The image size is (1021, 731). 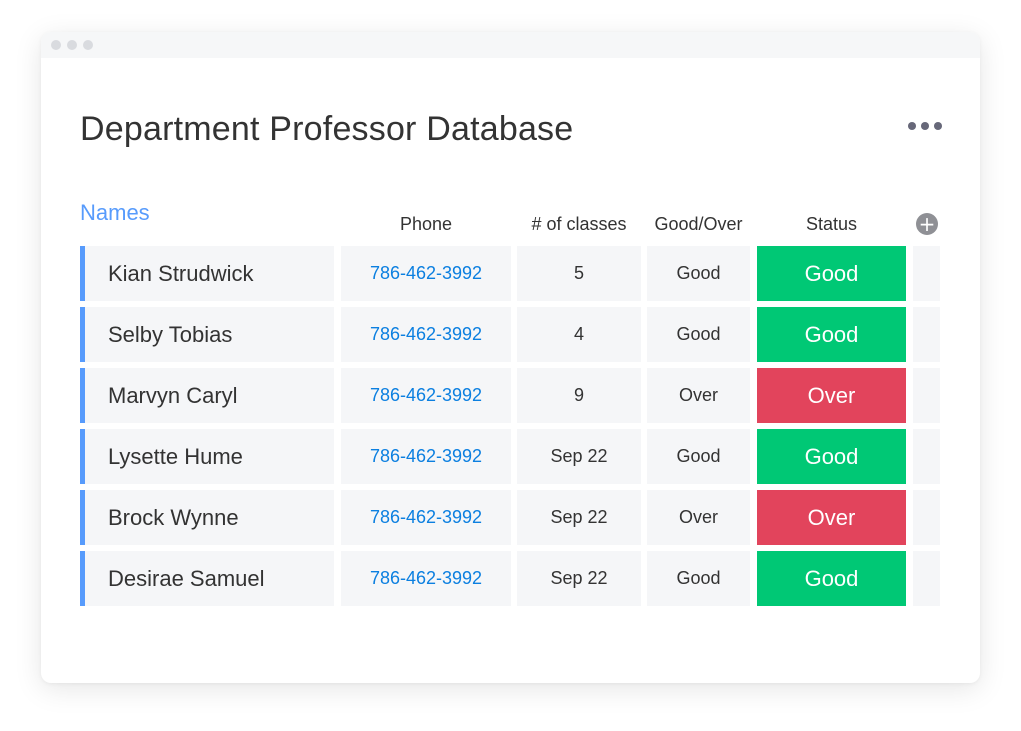 I want to click on column-header-phone: Phone, so click(x=426, y=224).